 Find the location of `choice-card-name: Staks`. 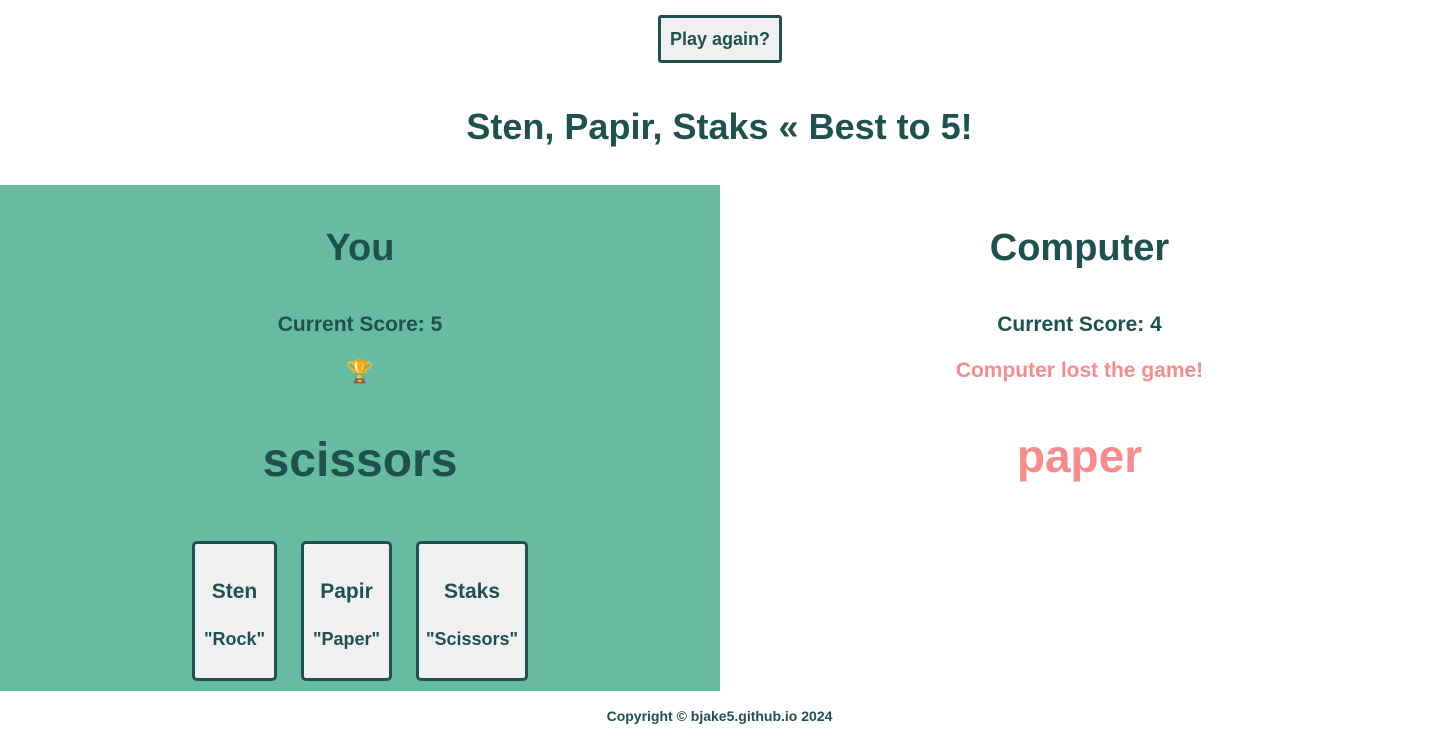

choice-card-name: Staks is located at coordinates (472, 591).